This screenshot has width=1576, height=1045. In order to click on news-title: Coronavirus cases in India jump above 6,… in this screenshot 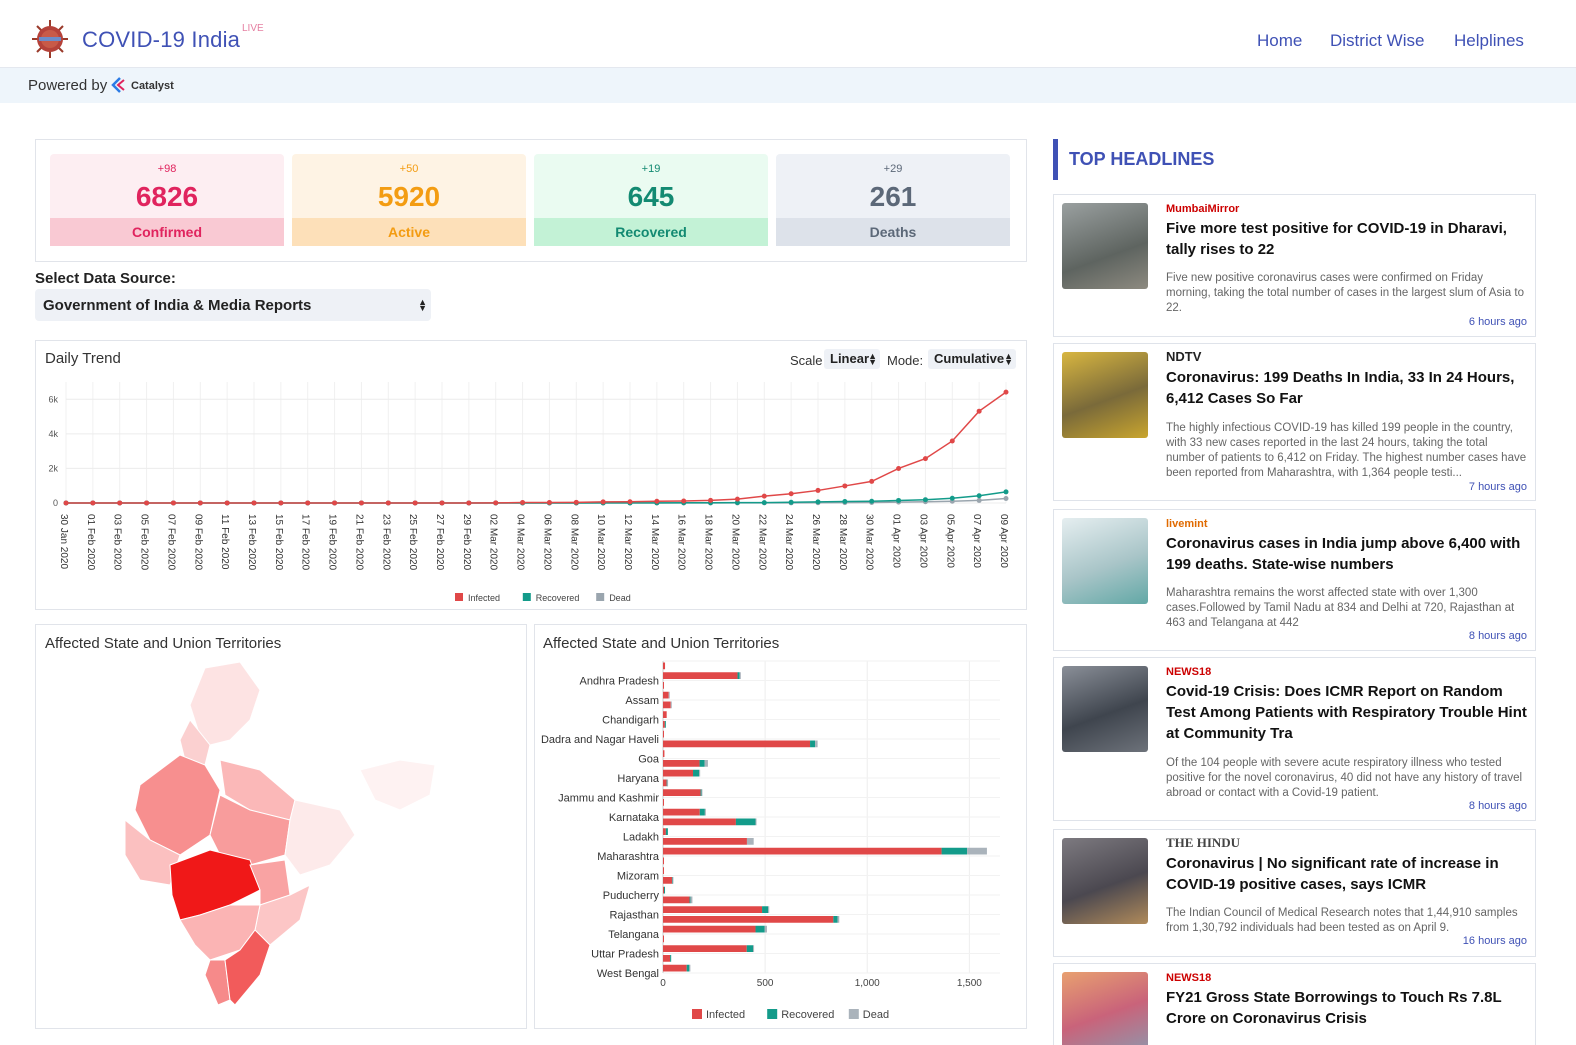, I will do `click(1347, 554)`.